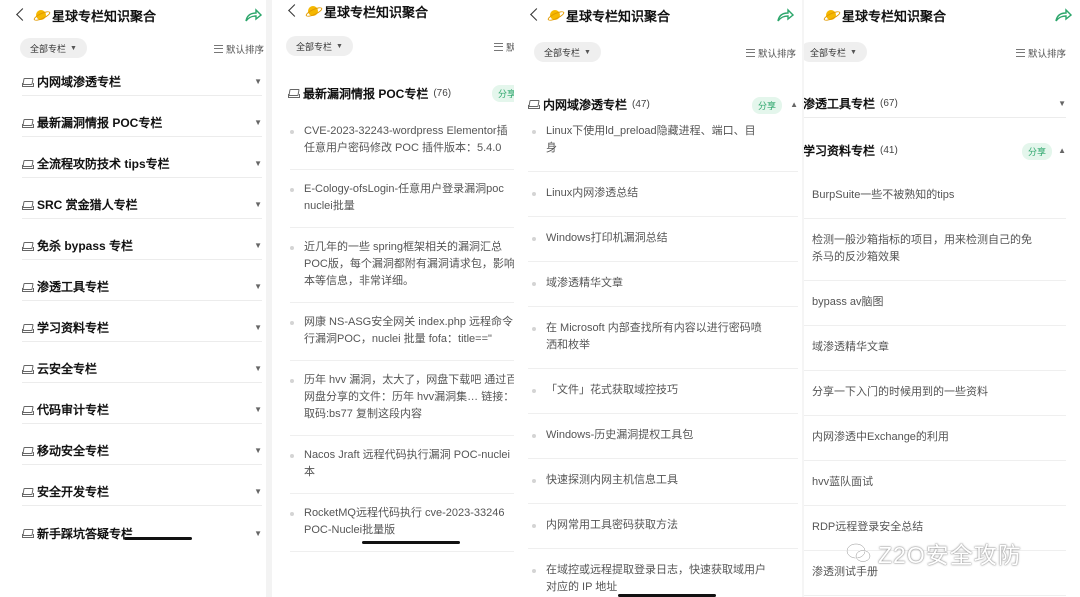 The height and width of the screenshot is (597, 1080). Describe the element at coordinates (142, 492) in the screenshot. I see `column-row: 安全开发专栏 ▼` at that location.